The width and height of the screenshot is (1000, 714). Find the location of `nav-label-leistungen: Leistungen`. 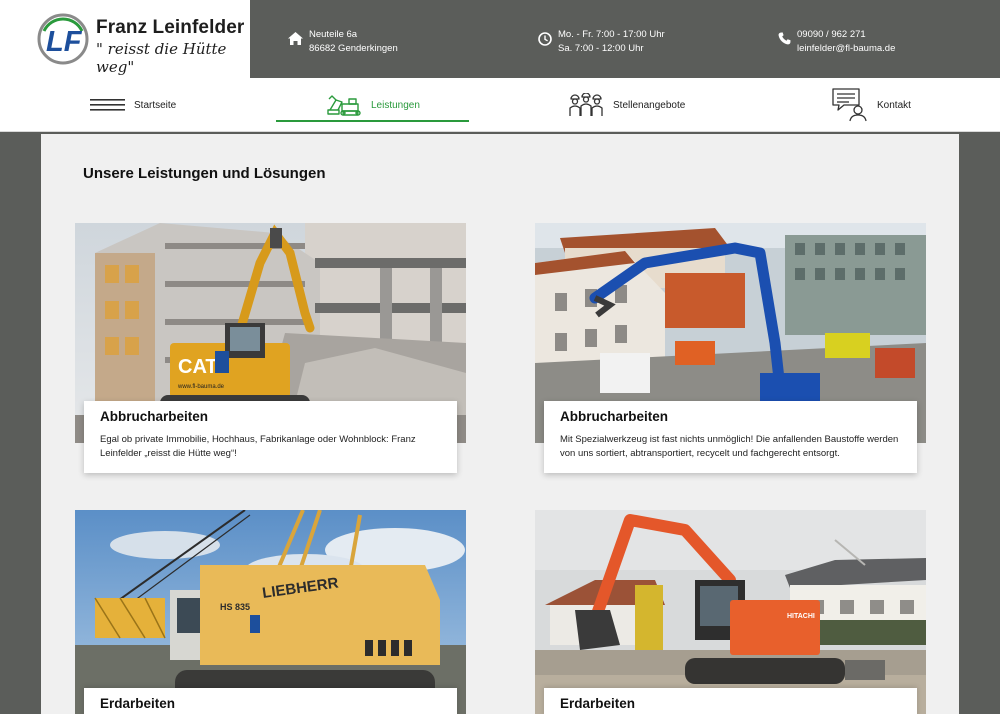

nav-label-leistungen: Leistungen is located at coordinates (395, 105).